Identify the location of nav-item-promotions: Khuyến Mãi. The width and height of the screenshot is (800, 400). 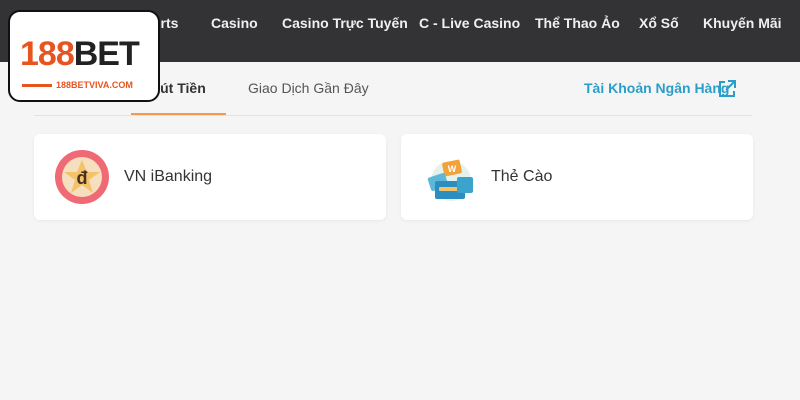
(742, 25).